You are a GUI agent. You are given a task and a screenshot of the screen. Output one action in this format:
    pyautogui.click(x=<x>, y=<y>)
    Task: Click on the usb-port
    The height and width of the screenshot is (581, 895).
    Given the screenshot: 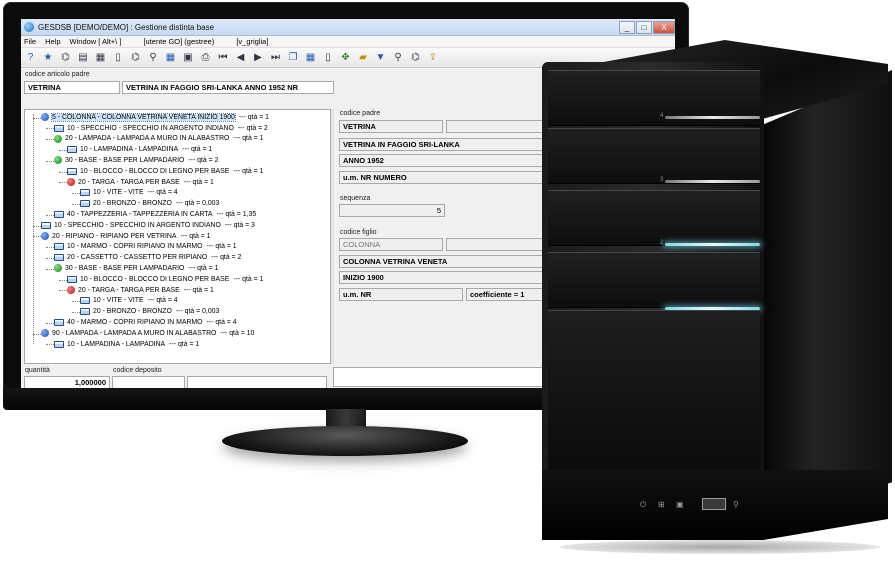 What is the action you would take?
    pyautogui.click(x=714, y=504)
    